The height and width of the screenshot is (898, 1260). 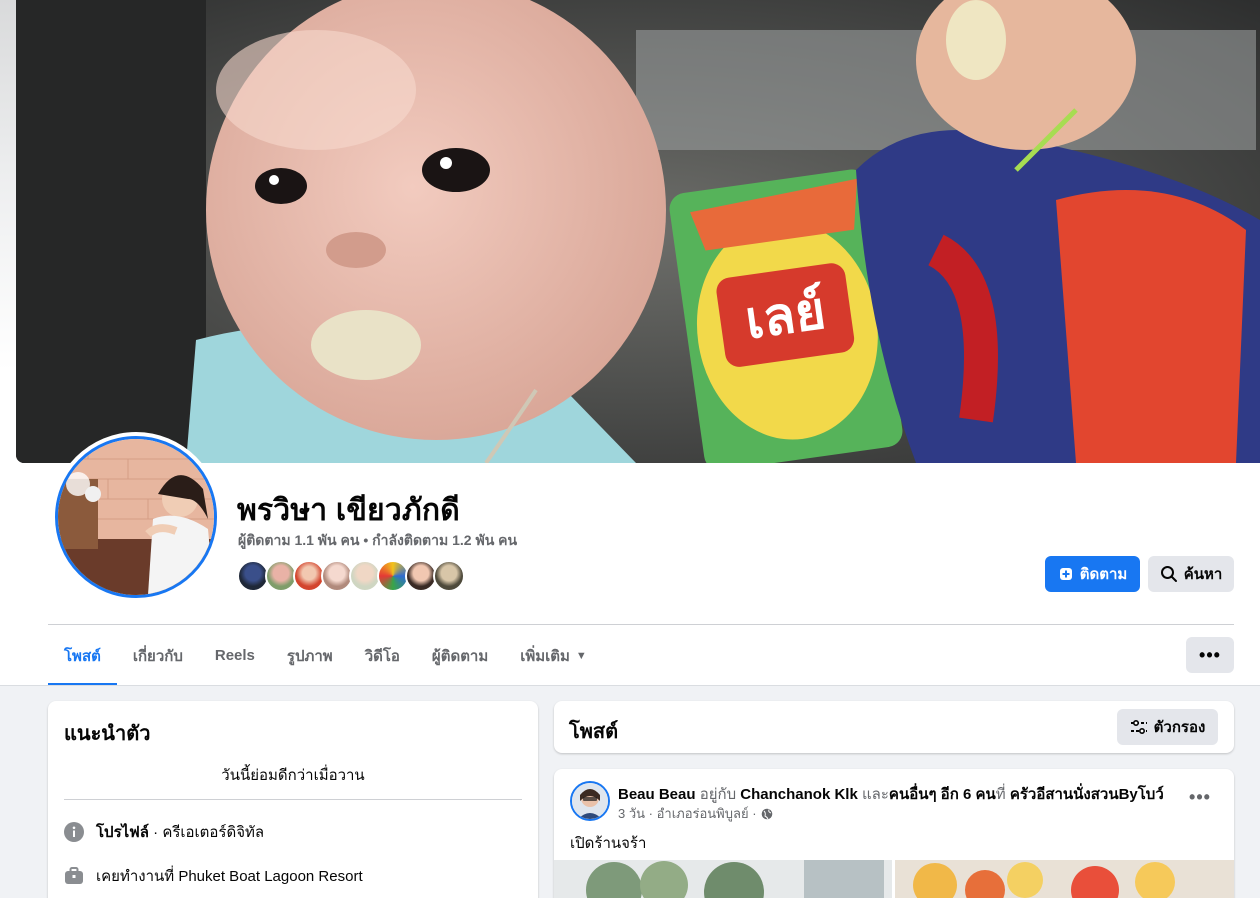 I want to click on tab-more-label: เพิ่มเติม, so click(x=545, y=656).